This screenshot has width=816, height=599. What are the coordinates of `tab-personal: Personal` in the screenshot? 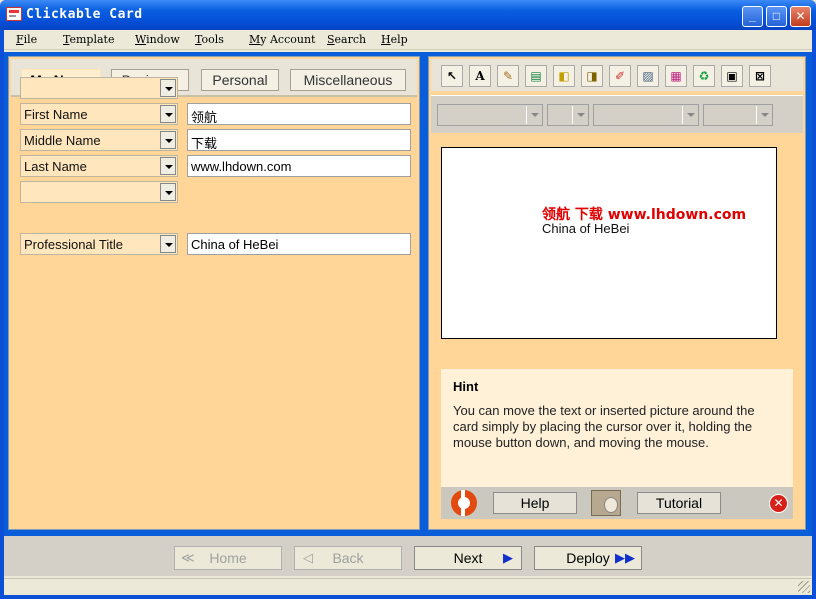 It's located at (240, 80).